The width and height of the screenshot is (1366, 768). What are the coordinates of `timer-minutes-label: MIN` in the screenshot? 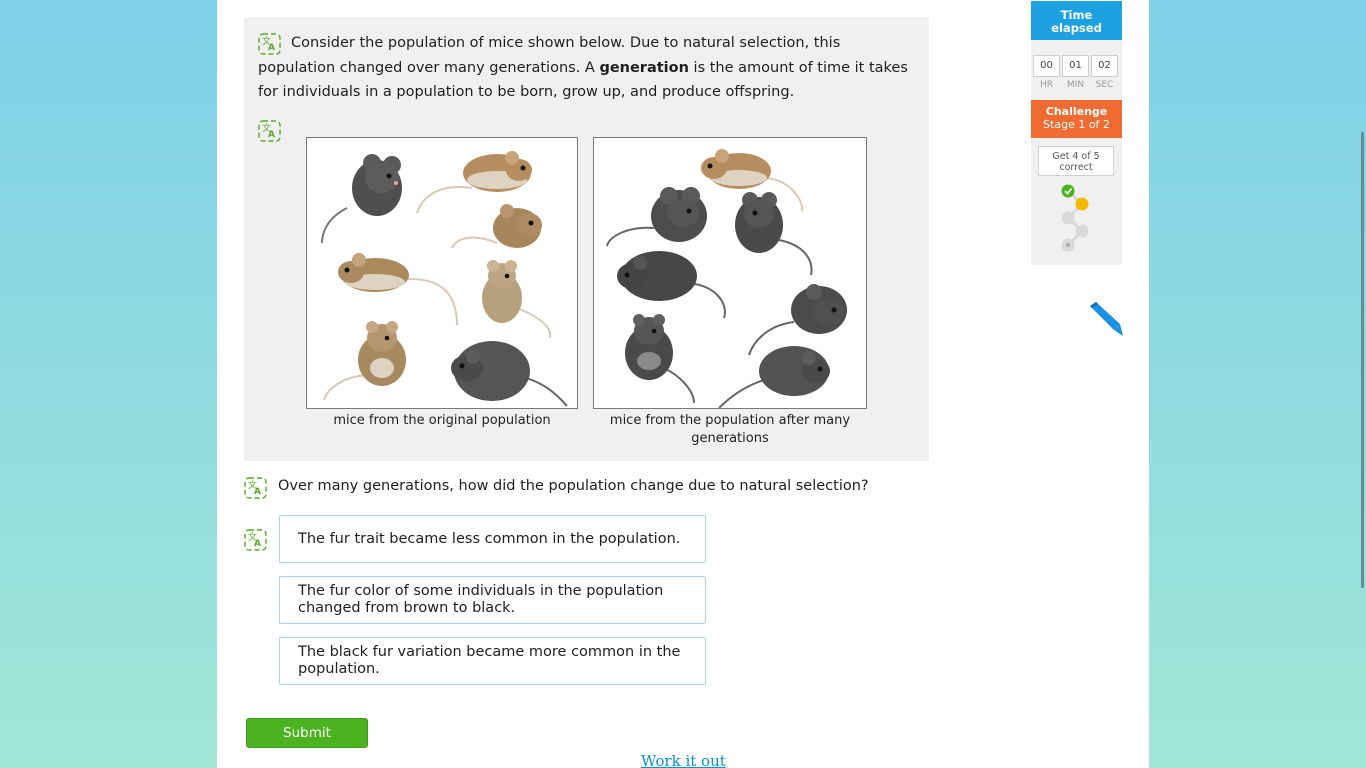 It's located at (1075, 85).